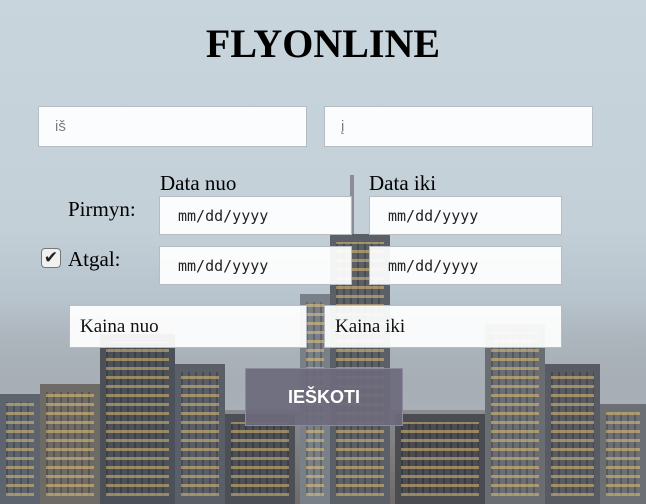 The height and width of the screenshot is (504, 646). Describe the element at coordinates (403, 183) in the screenshot. I see `date-to-column-label: Data iki` at that location.